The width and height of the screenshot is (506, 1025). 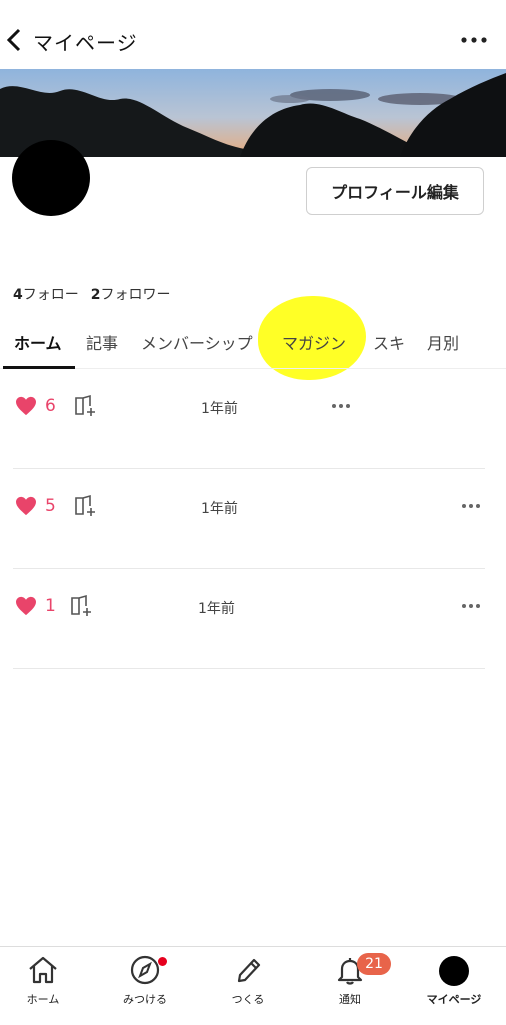 What do you see at coordinates (162, 961) in the screenshot?
I see `notification-dot` at bounding box center [162, 961].